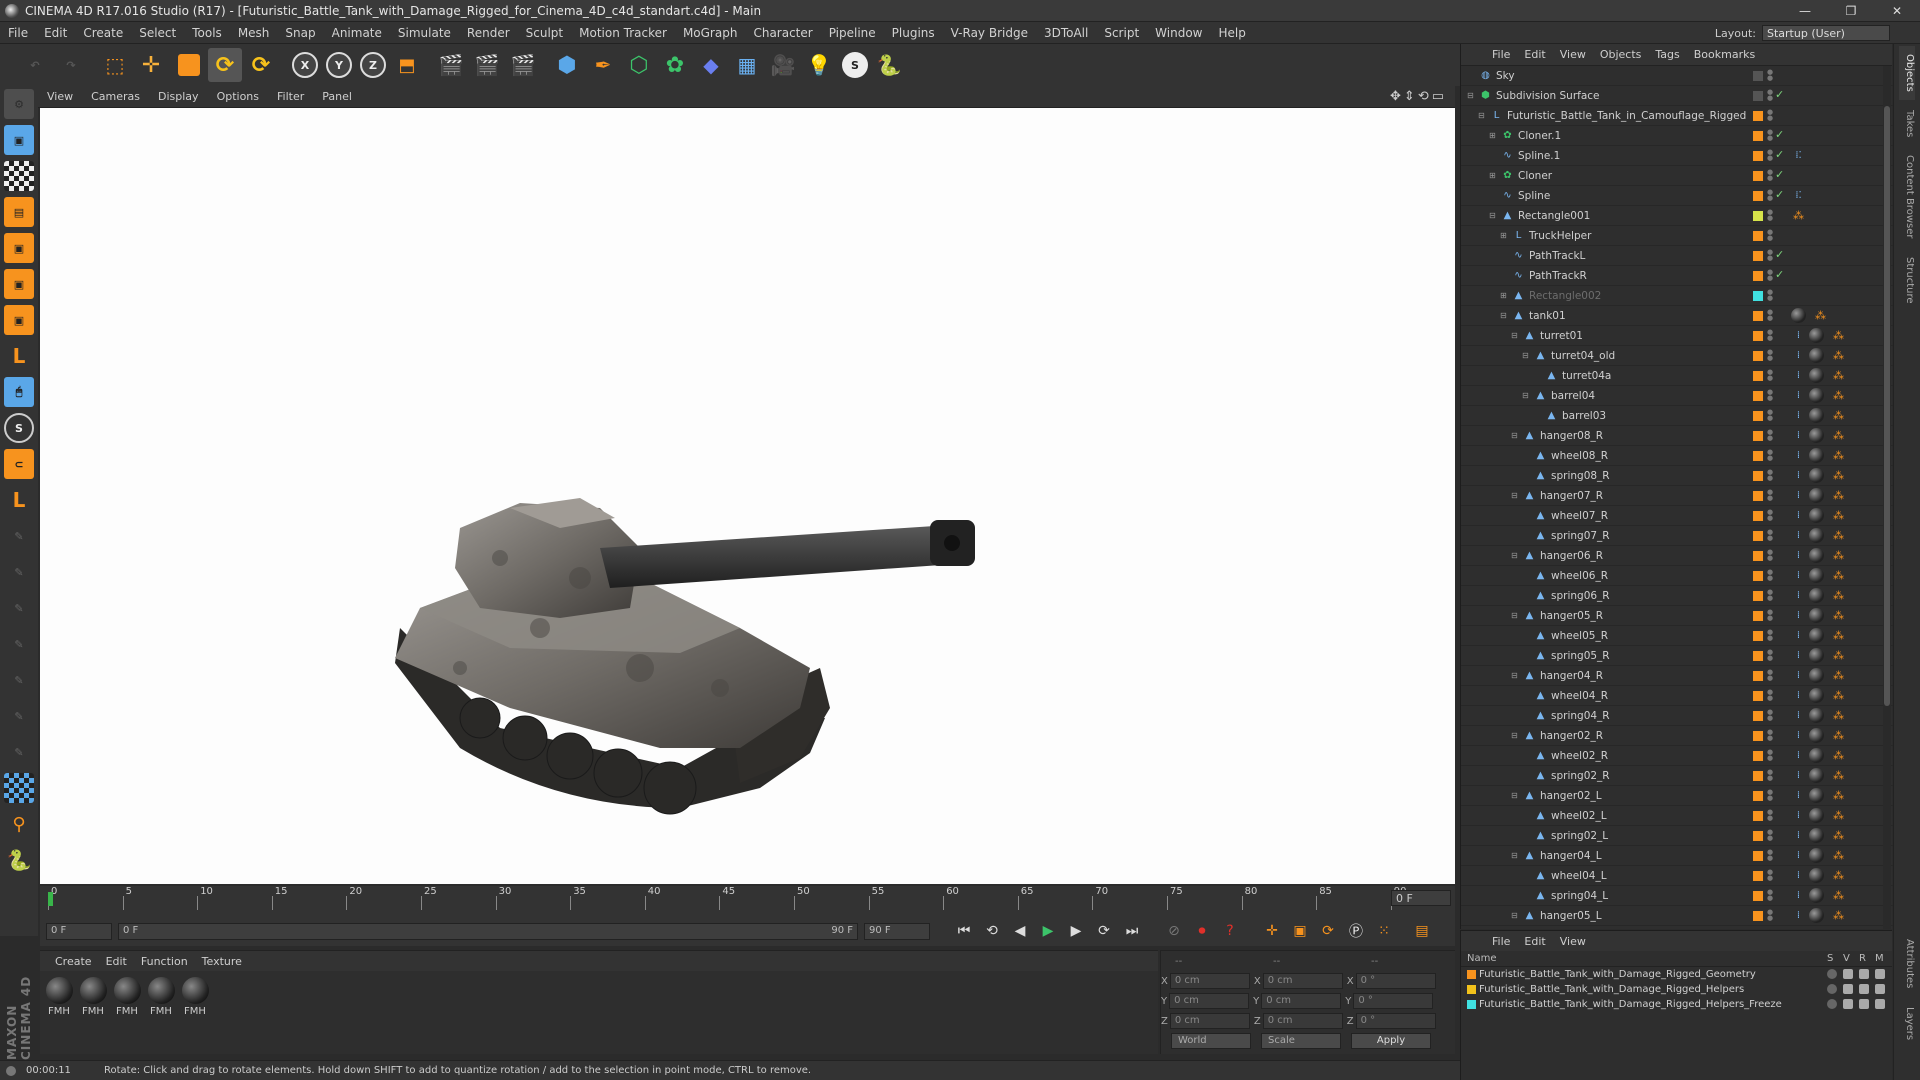 The height and width of the screenshot is (1080, 1920). What do you see at coordinates (1573, 941) in the screenshot?
I see `layer-menu-view: View` at bounding box center [1573, 941].